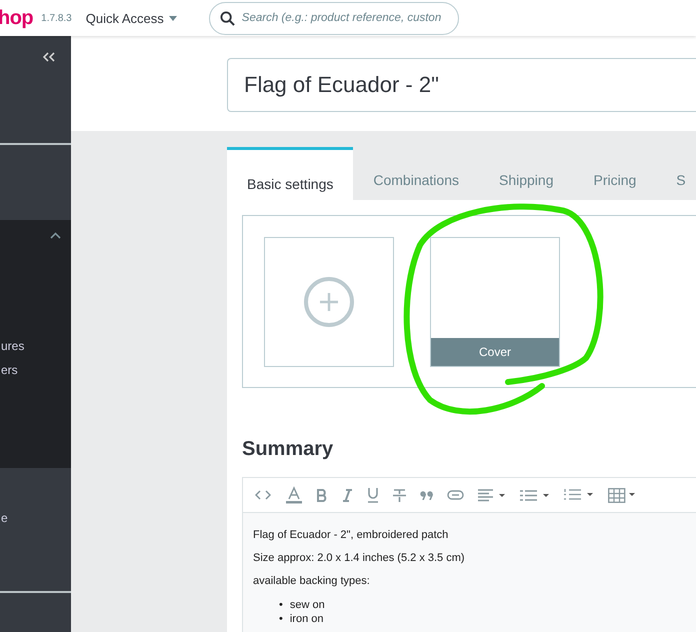  Describe the element at coordinates (455, 495) in the screenshot. I see `link-icon` at that location.